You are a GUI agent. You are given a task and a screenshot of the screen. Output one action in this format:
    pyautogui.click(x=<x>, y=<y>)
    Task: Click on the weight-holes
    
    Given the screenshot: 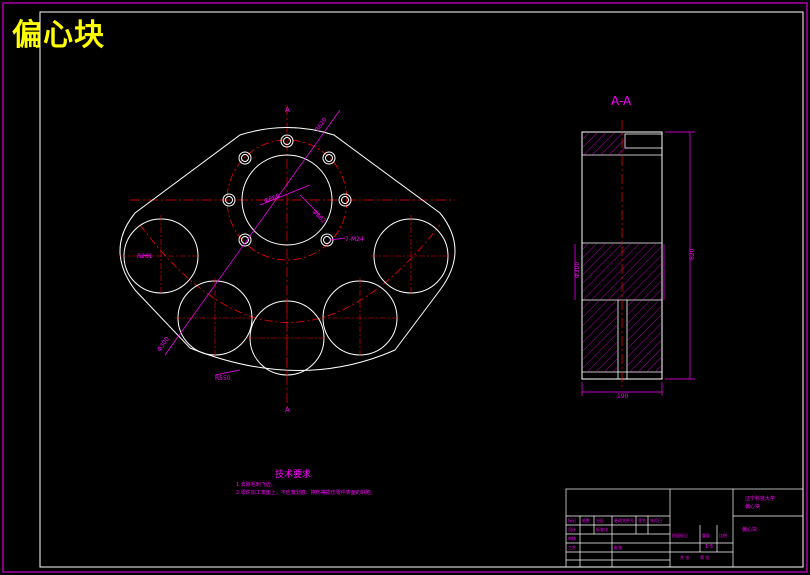 What is the action you would take?
    pyautogui.click(x=286, y=297)
    